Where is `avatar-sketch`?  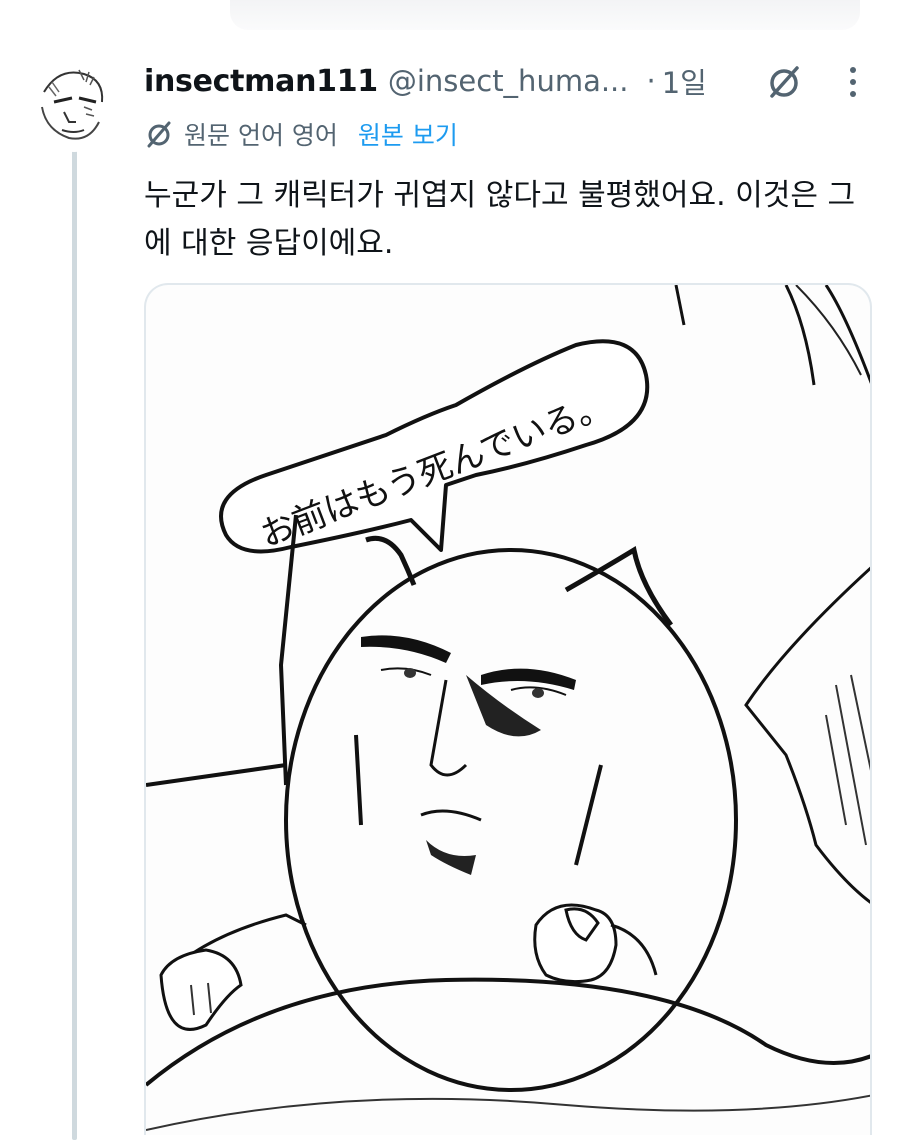 avatar-sketch is located at coordinates (74, 102).